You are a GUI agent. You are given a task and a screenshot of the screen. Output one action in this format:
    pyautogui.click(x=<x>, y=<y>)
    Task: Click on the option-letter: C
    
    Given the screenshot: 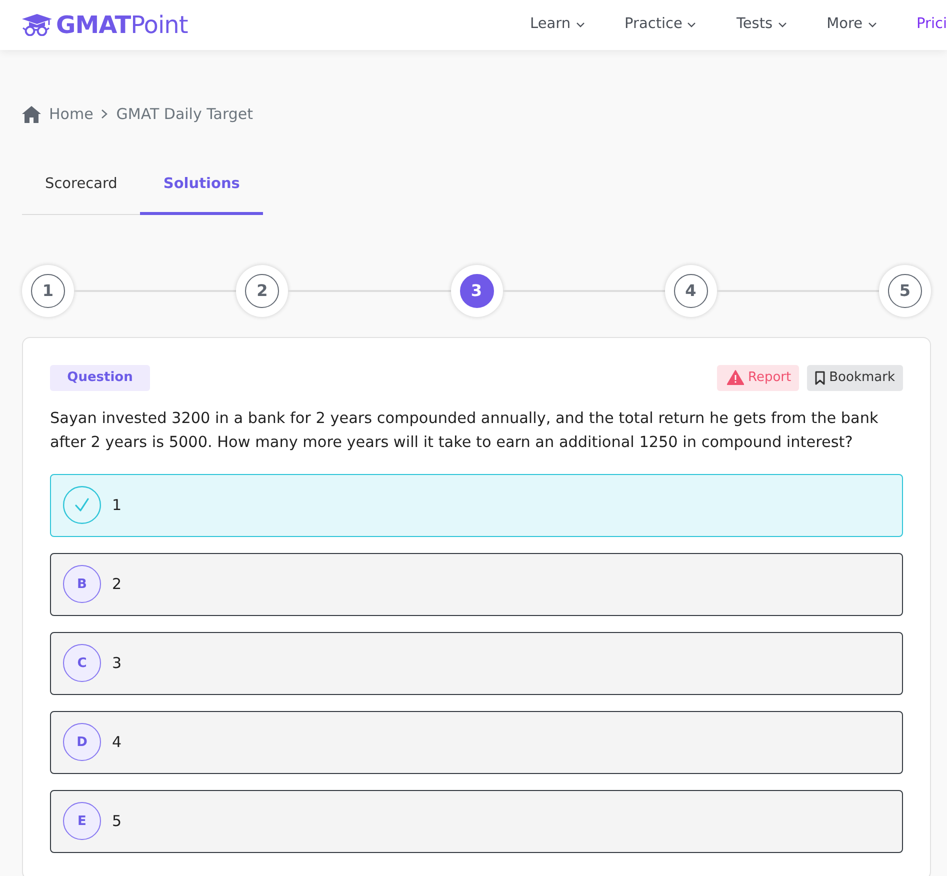 What is the action you would take?
    pyautogui.click(x=82, y=663)
    